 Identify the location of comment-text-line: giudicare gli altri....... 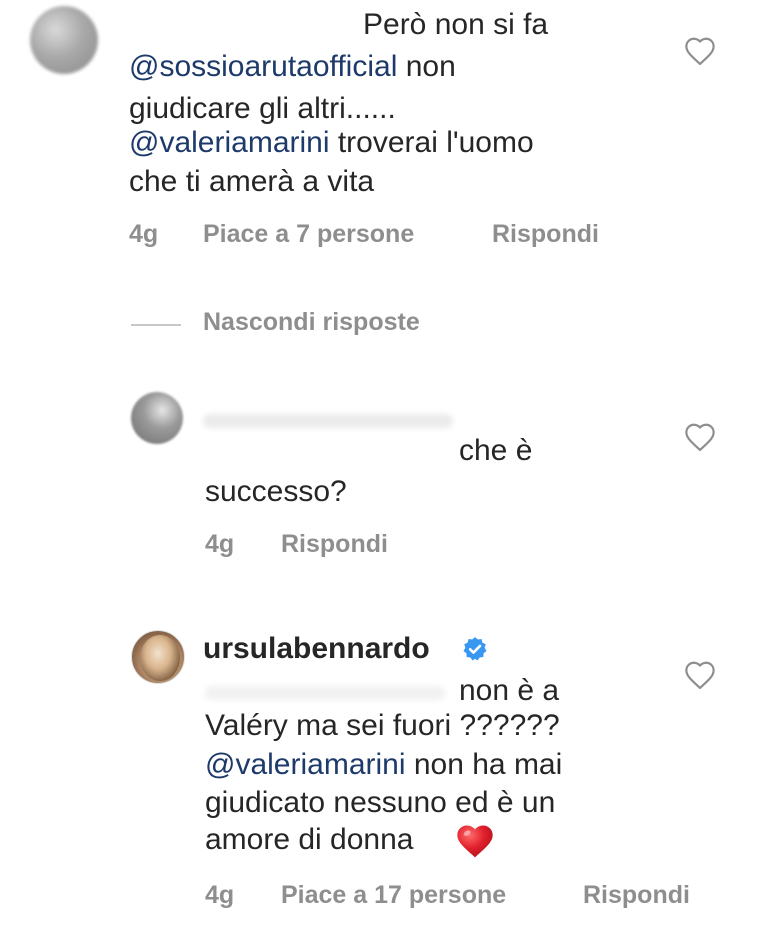
(262, 108).